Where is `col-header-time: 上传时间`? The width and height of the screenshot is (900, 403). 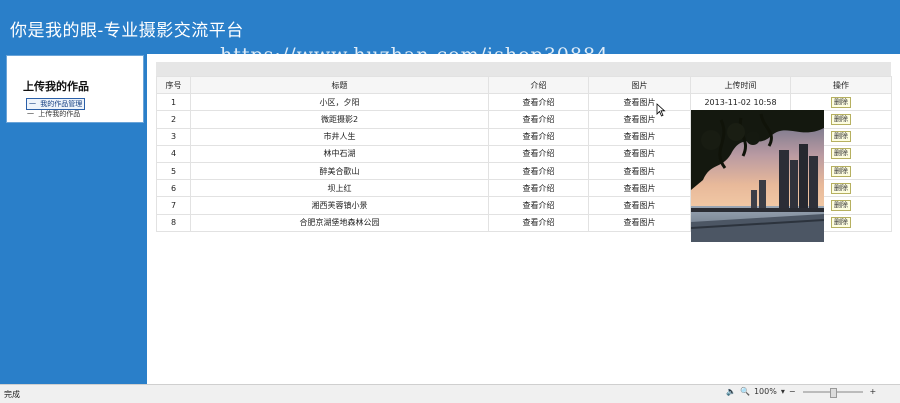
col-header-time: 上传时间 is located at coordinates (740, 85).